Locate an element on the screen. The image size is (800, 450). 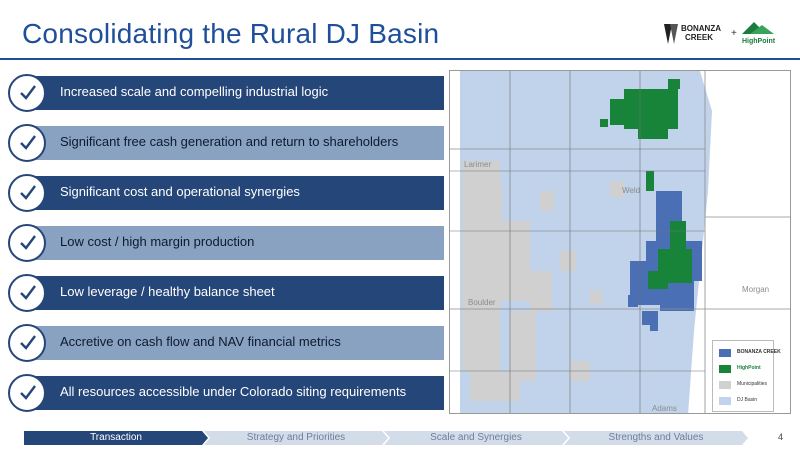
progress-step-strengths: Strengths and Values is located at coordinates (656, 438).